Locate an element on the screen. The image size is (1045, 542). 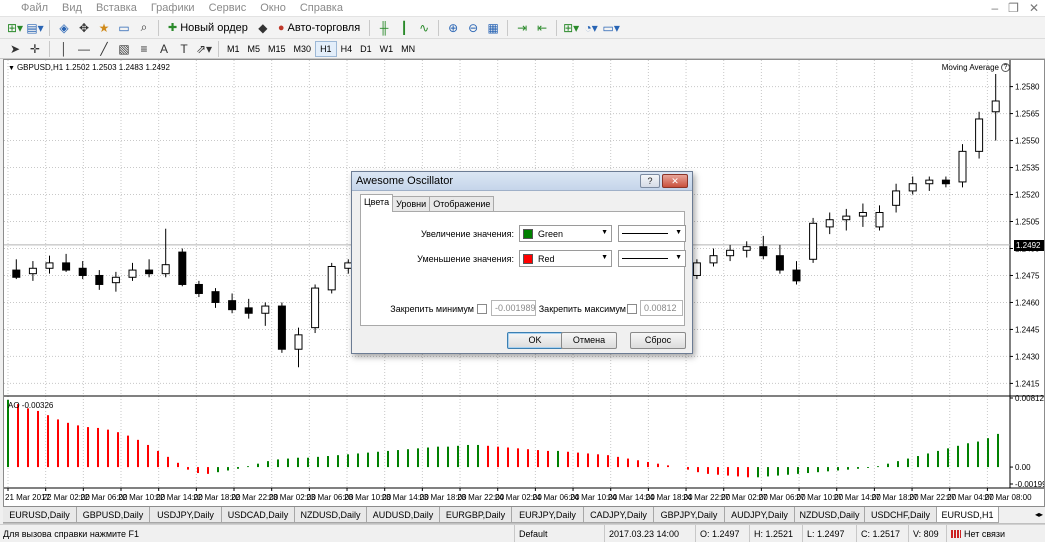
timeframe-m30: M30 is located at coordinates (303, 49).